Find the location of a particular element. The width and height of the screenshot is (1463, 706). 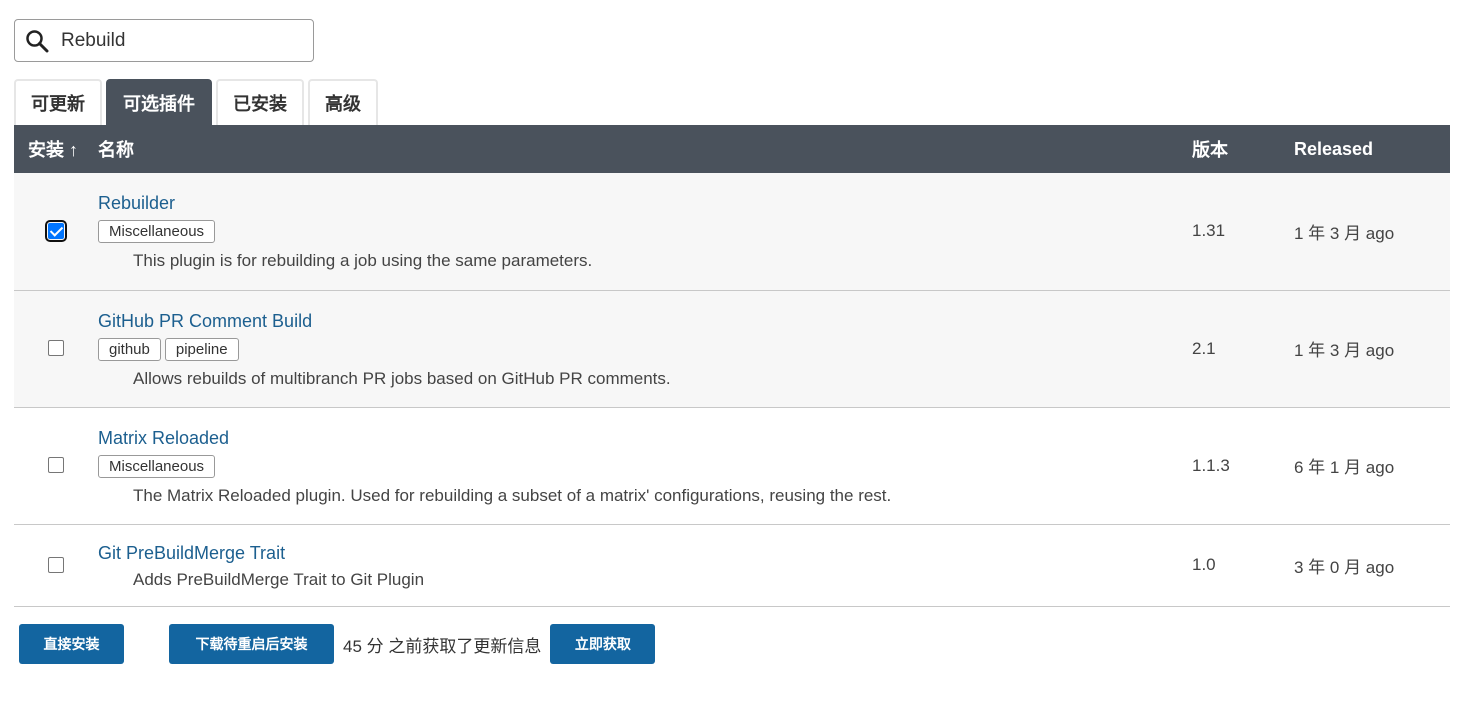

tab-updates: 可更新 is located at coordinates (58, 102).